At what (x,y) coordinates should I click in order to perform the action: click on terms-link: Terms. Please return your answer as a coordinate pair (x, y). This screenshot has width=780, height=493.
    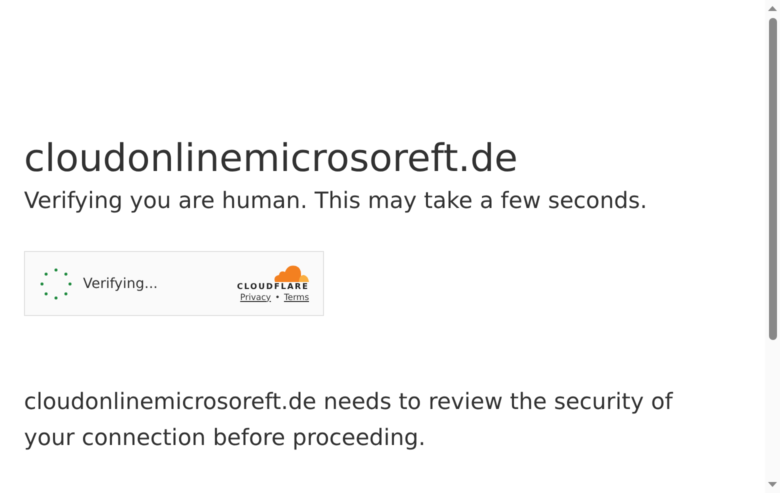
    Looking at the image, I should click on (296, 298).